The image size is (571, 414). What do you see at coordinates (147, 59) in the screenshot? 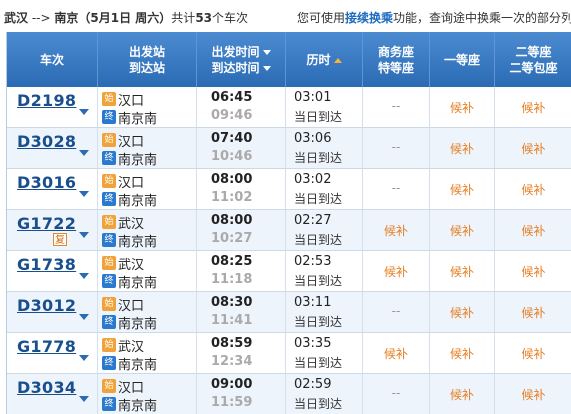
I see `header-stations: 出发站 到达站` at bounding box center [147, 59].